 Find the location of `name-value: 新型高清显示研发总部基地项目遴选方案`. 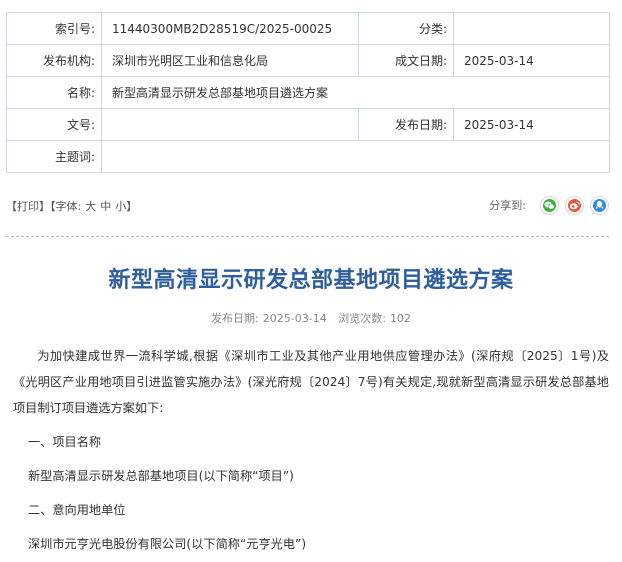

name-value: 新型高清显示研发总部基地项目遴选方案 is located at coordinates (355, 92).